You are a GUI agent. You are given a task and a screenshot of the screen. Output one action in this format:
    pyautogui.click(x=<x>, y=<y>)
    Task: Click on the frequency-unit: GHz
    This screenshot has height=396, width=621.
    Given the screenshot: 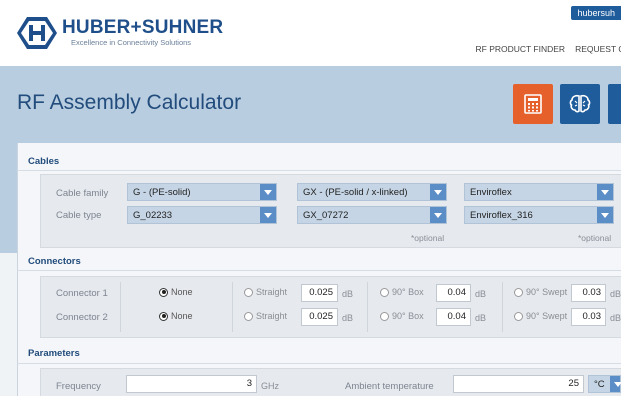 What is the action you would take?
    pyautogui.click(x=270, y=386)
    